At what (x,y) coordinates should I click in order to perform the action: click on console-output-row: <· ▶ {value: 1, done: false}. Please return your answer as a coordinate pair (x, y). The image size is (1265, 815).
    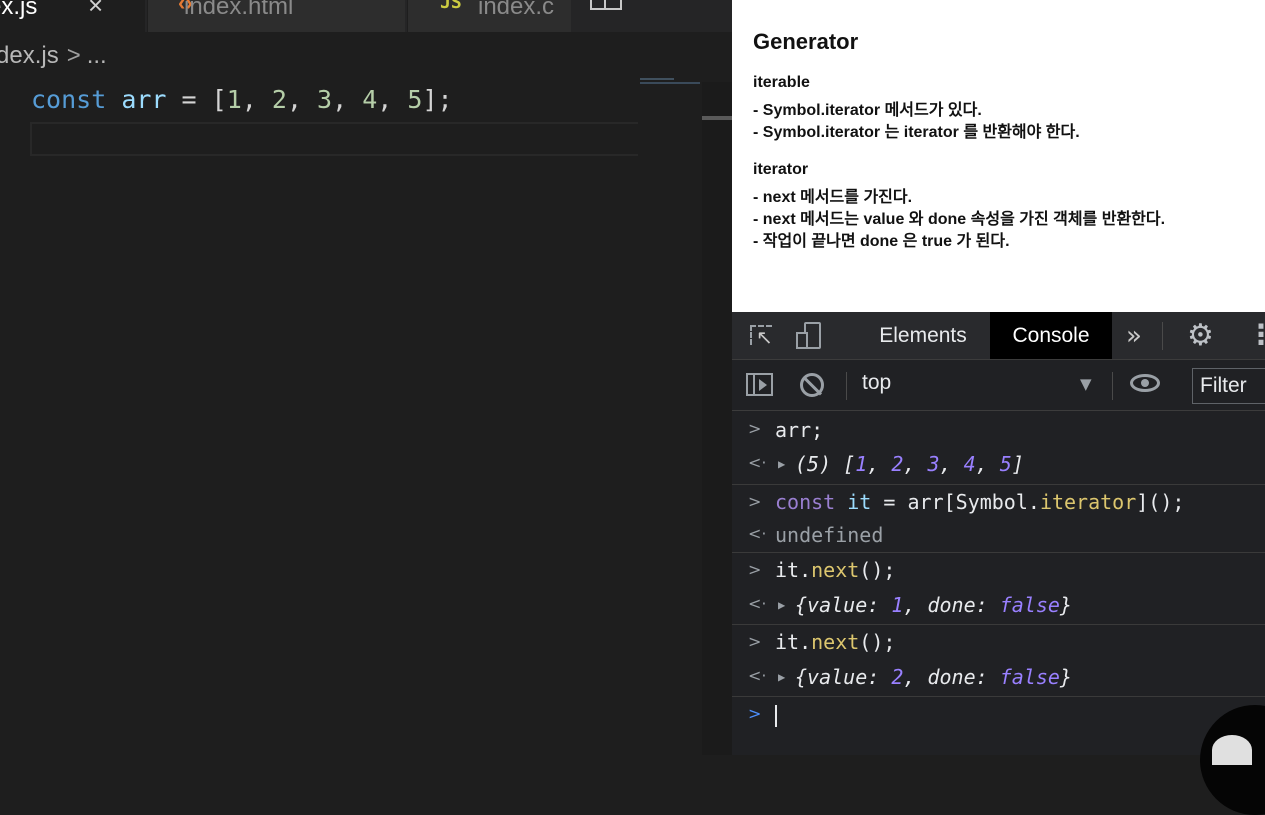
    Looking at the image, I should click on (998, 606).